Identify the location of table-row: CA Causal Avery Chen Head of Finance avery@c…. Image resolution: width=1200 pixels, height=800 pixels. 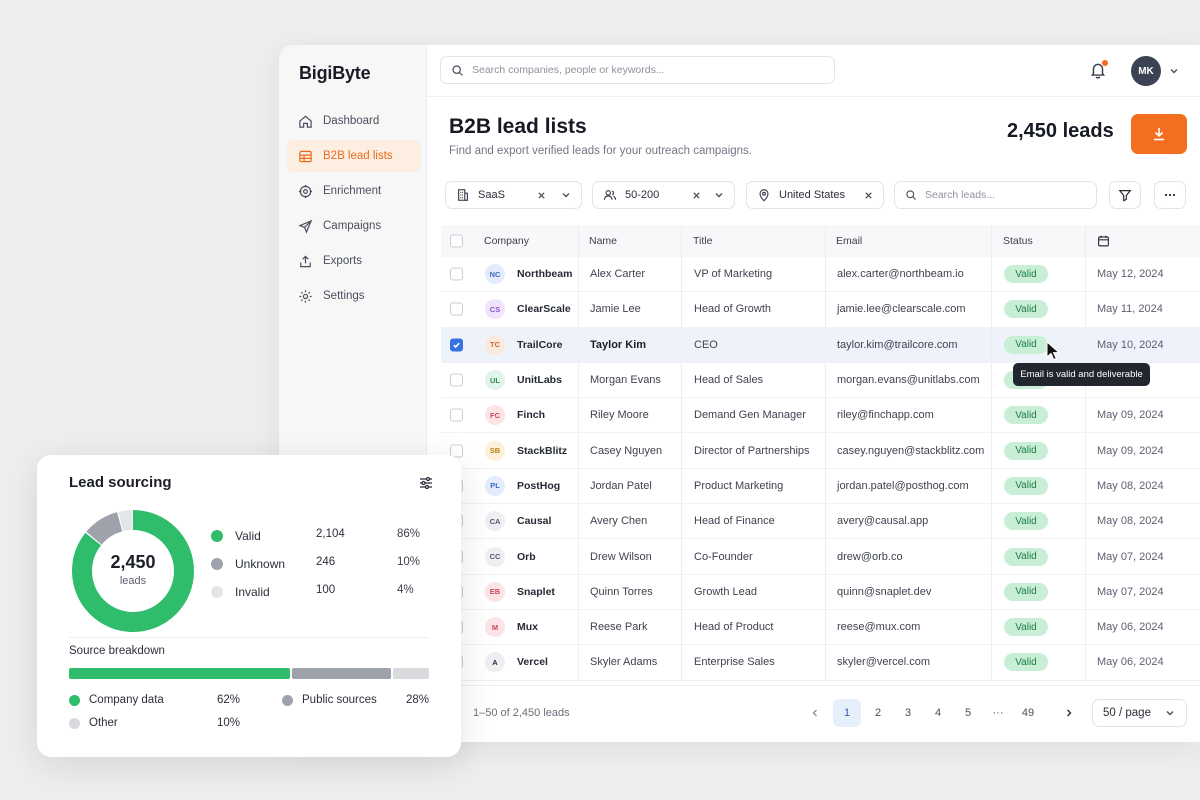
(820, 522).